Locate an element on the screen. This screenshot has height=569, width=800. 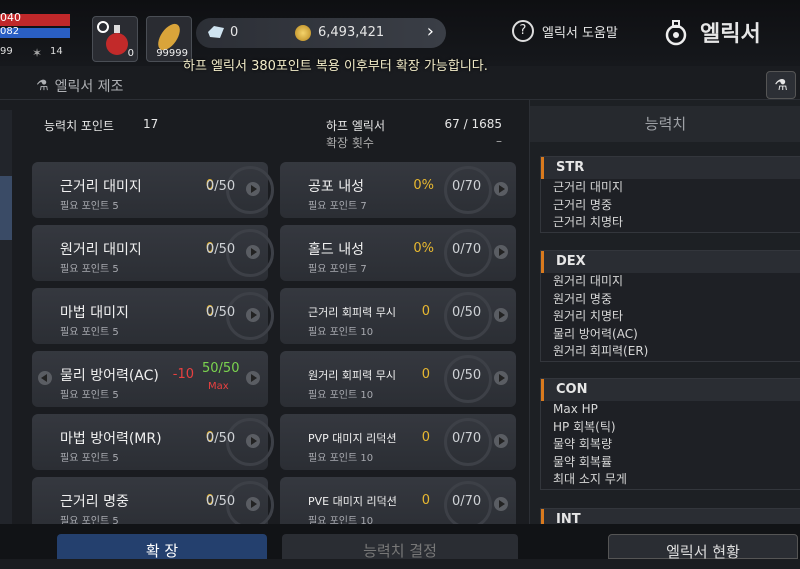
stat-card: 근거리 대미지 필요 포인트 5 0 0/50 is located at coordinates (153, 190).